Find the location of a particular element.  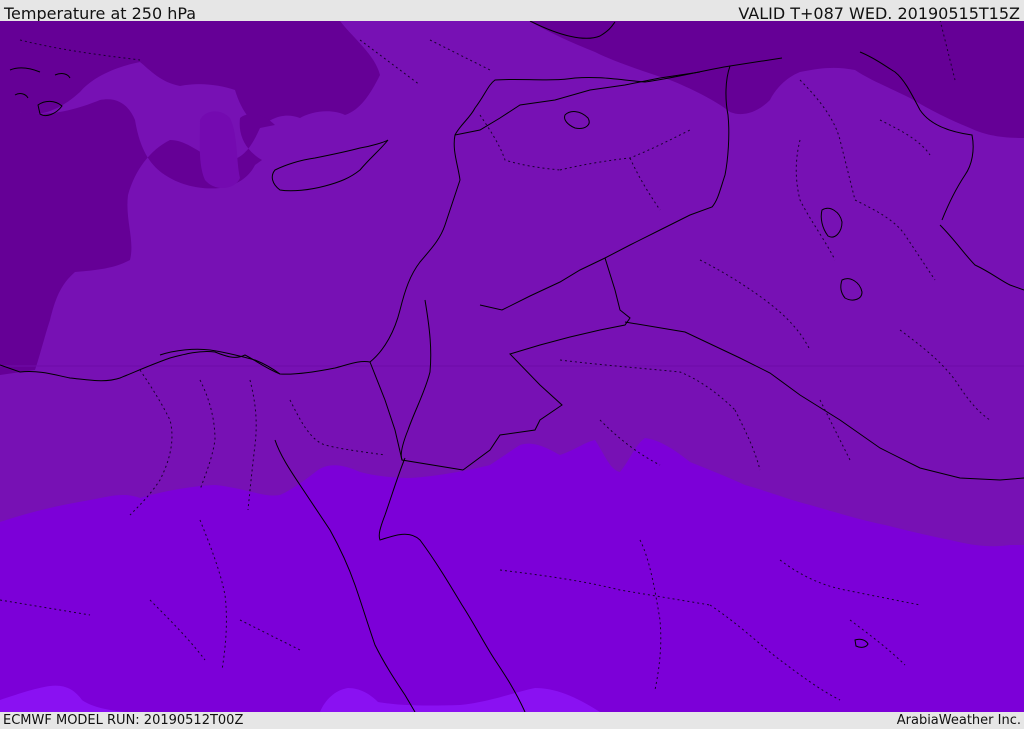

credit-label: ArabiaWeather Inc. is located at coordinates (958, 720).